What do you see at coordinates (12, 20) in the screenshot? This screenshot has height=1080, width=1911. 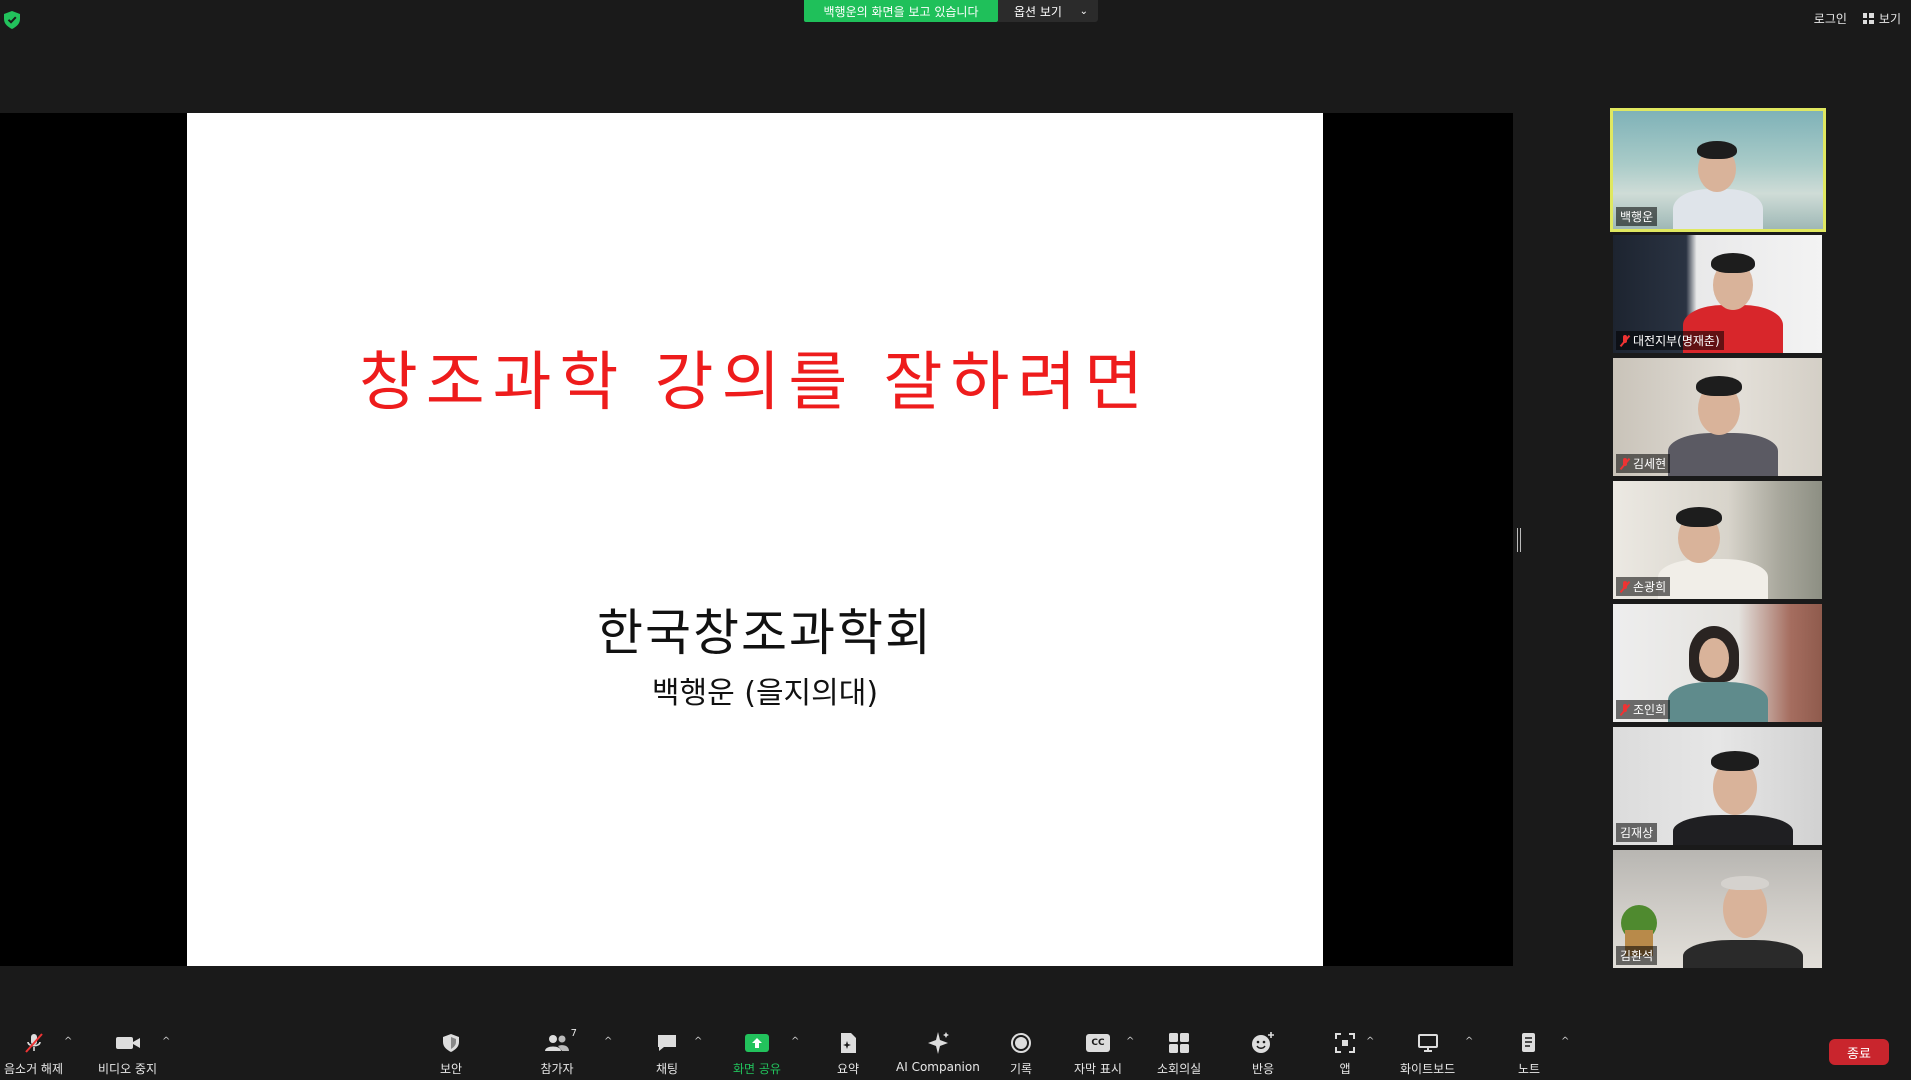 I see `security-shield-icon` at bounding box center [12, 20].